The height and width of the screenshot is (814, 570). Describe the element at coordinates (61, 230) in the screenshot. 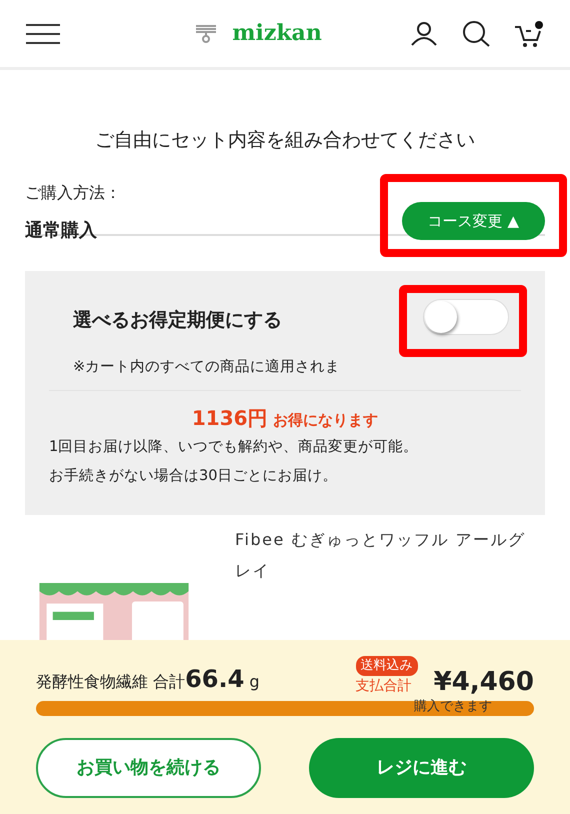

I see `purchase-method: 通常購入` at that location.